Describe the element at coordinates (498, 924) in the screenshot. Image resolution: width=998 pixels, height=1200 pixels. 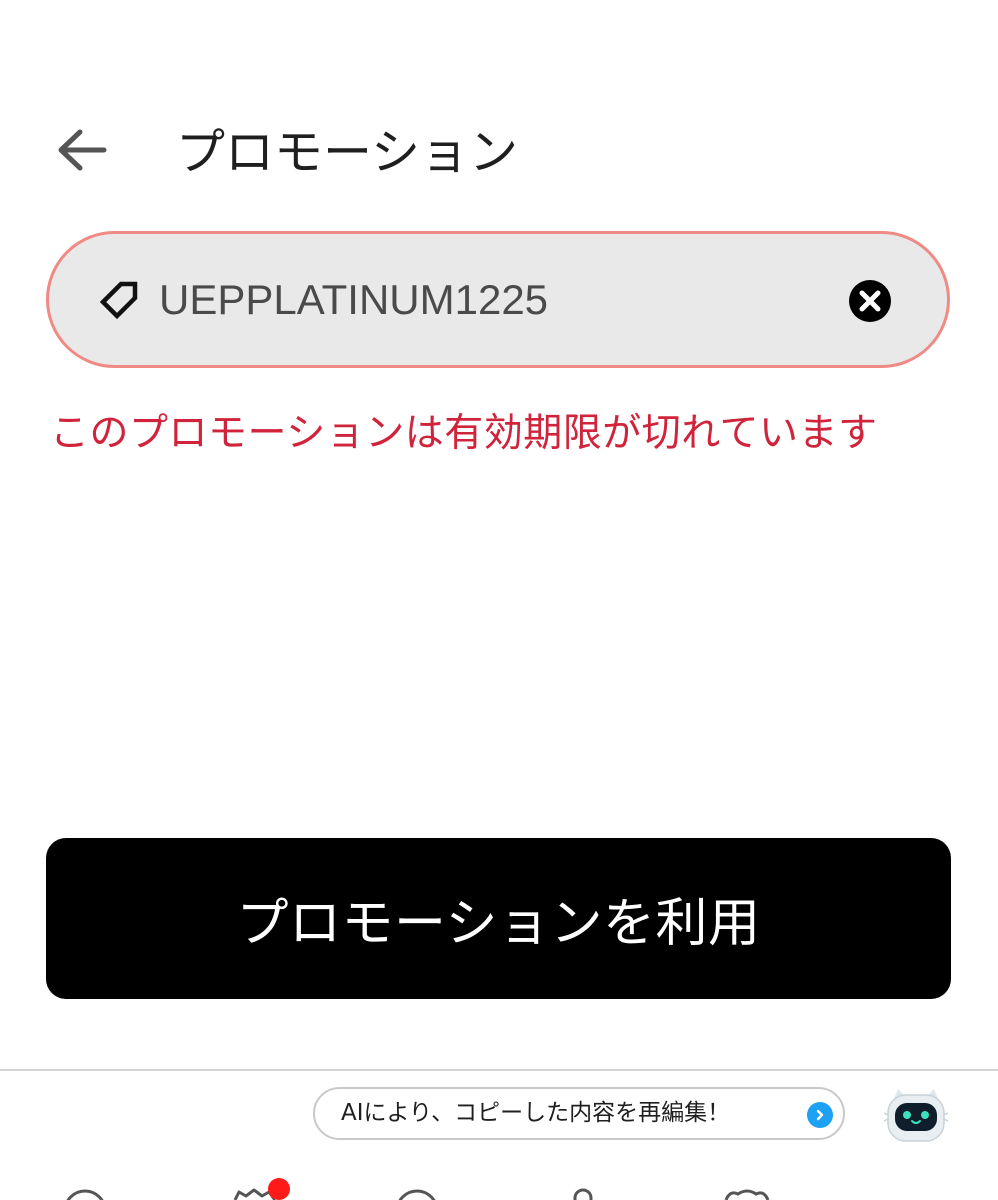
I see `apply-promotion-label: プロモーションを利用` at that location.